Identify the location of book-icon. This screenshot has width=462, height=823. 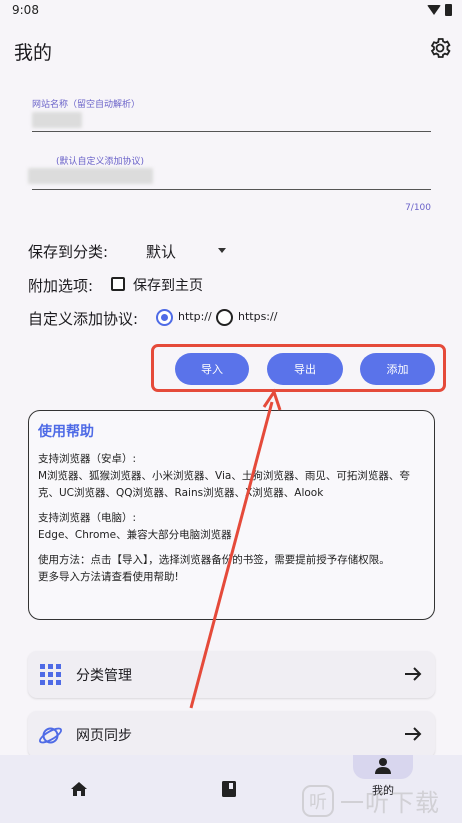
(229, 789).